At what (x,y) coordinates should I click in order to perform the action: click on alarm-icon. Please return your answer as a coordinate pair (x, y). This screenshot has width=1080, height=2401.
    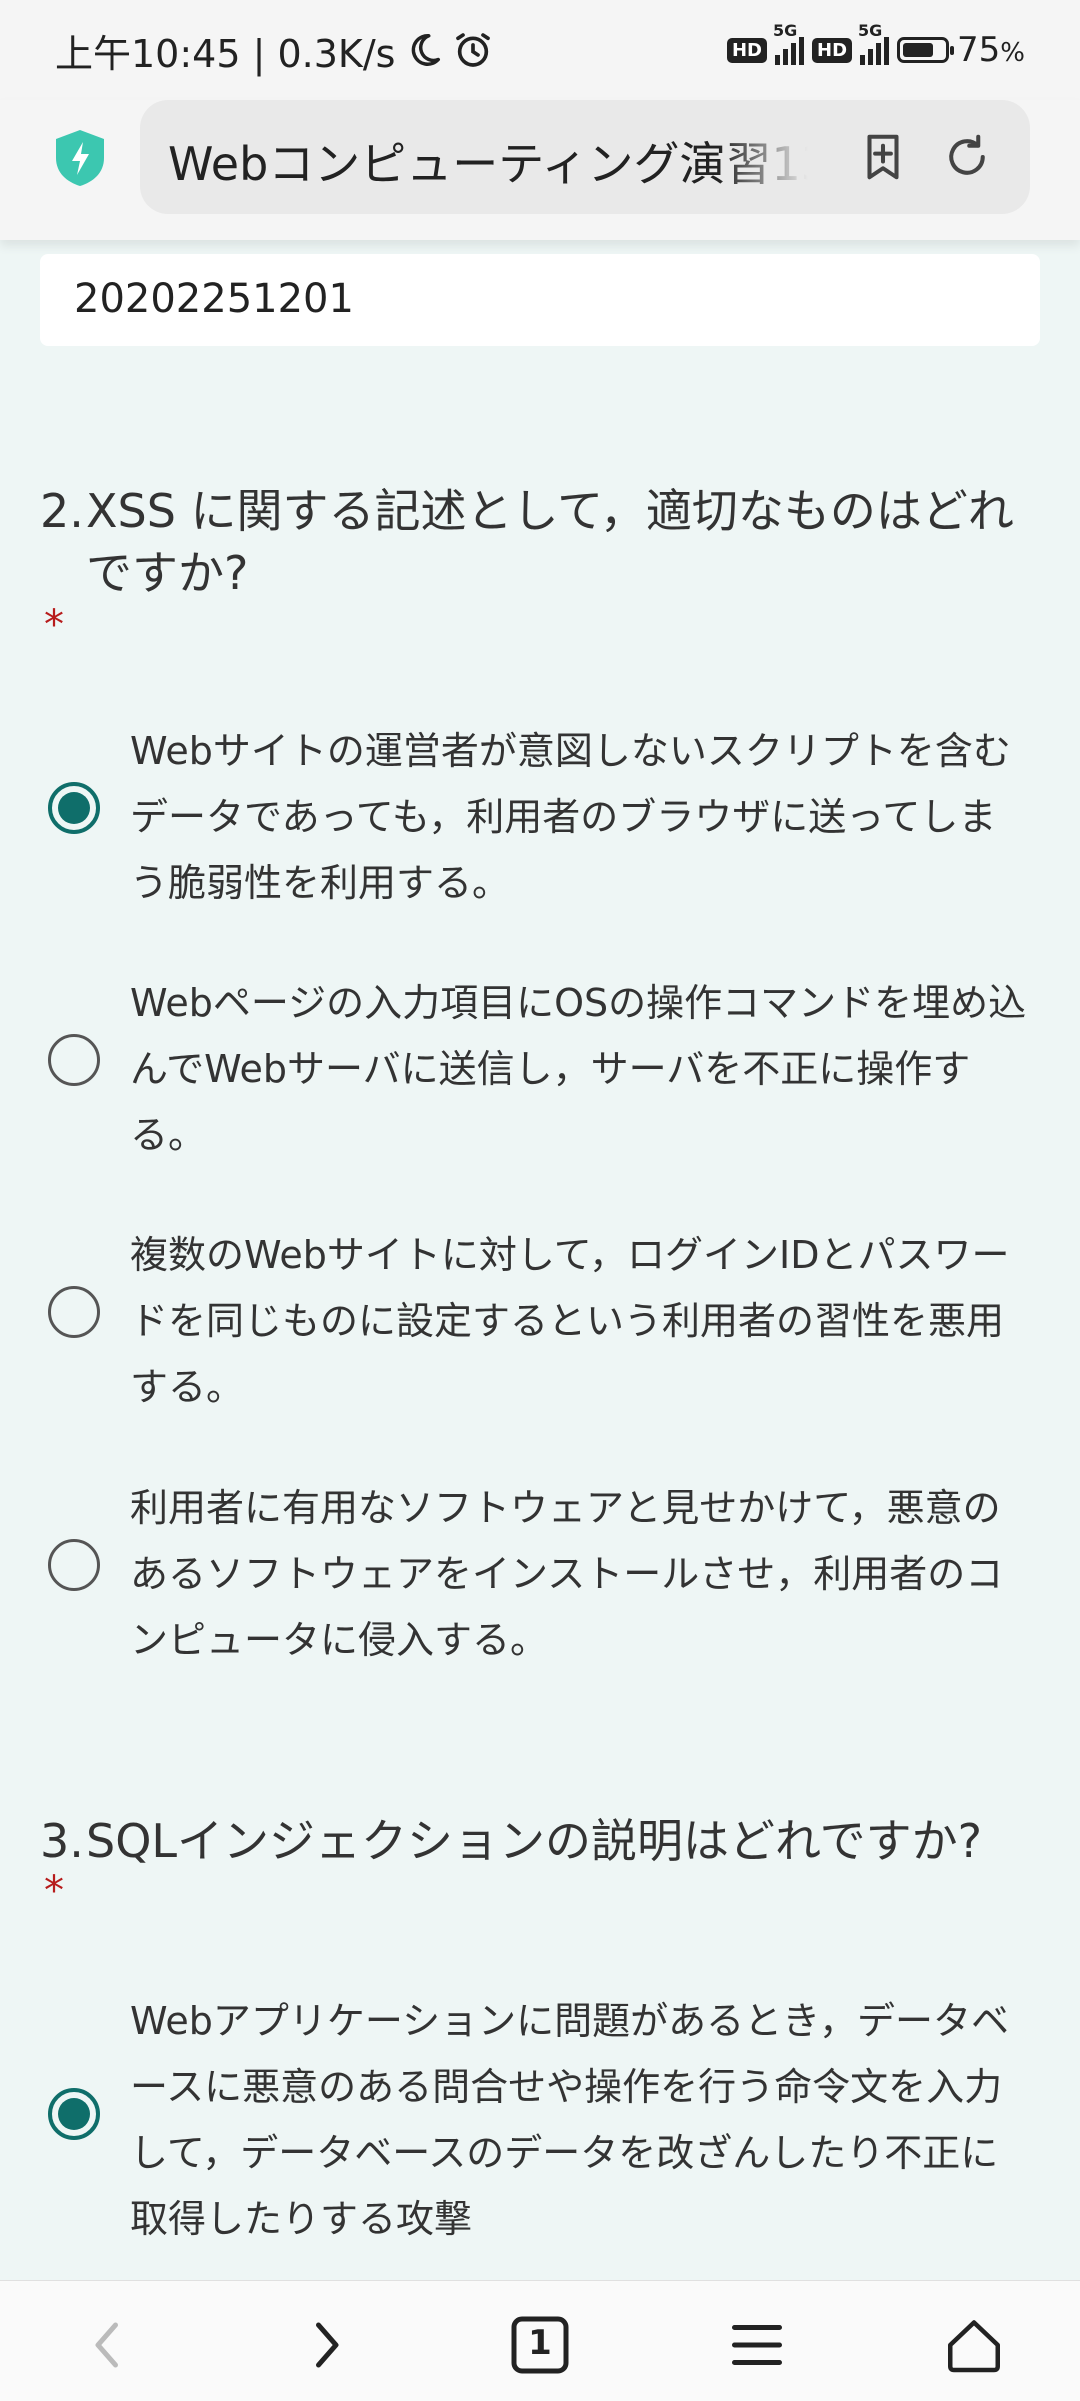
    Looking at the image, I should click on (473, 50).